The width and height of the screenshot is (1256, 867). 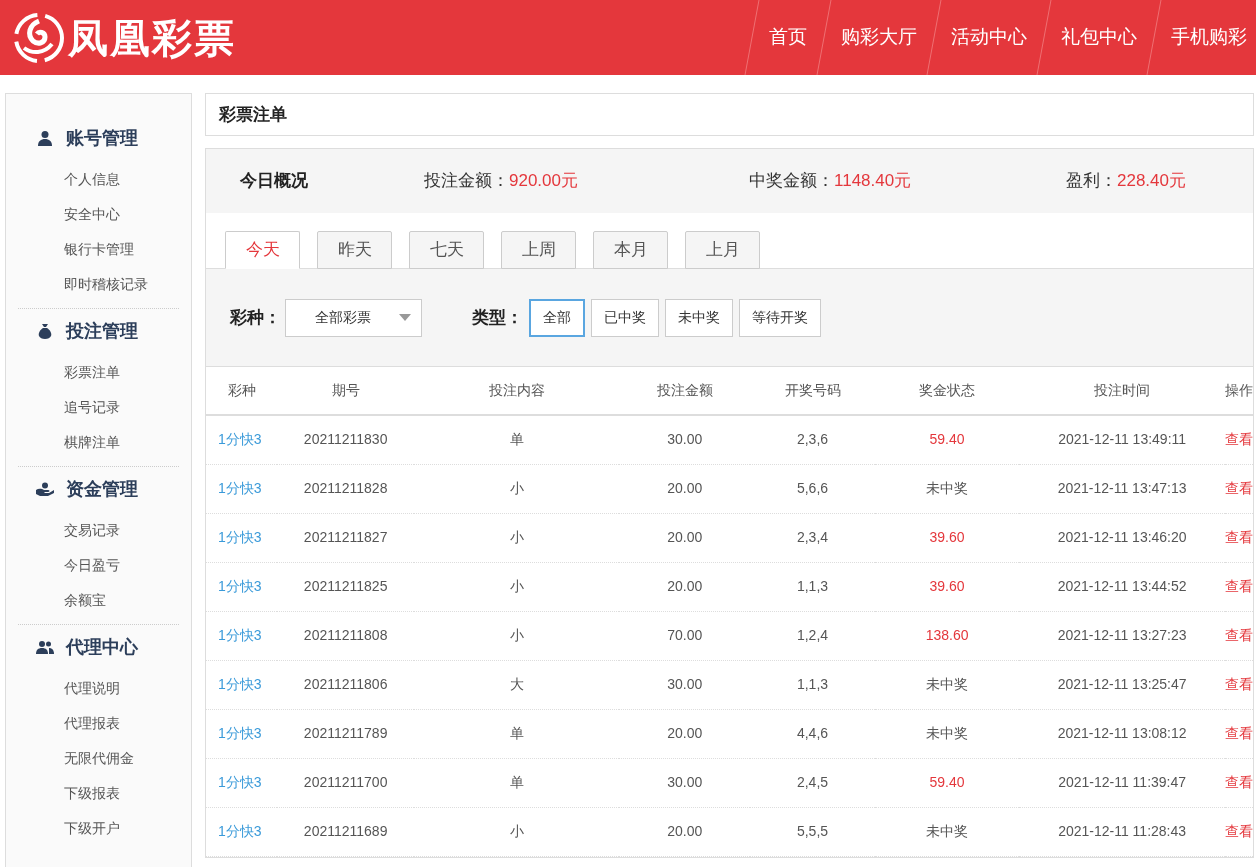 What do you see at coordinates (121, 179) in the screenshot?
I see `sidebar-item: 个人信息` at bounding box center [121, 179].